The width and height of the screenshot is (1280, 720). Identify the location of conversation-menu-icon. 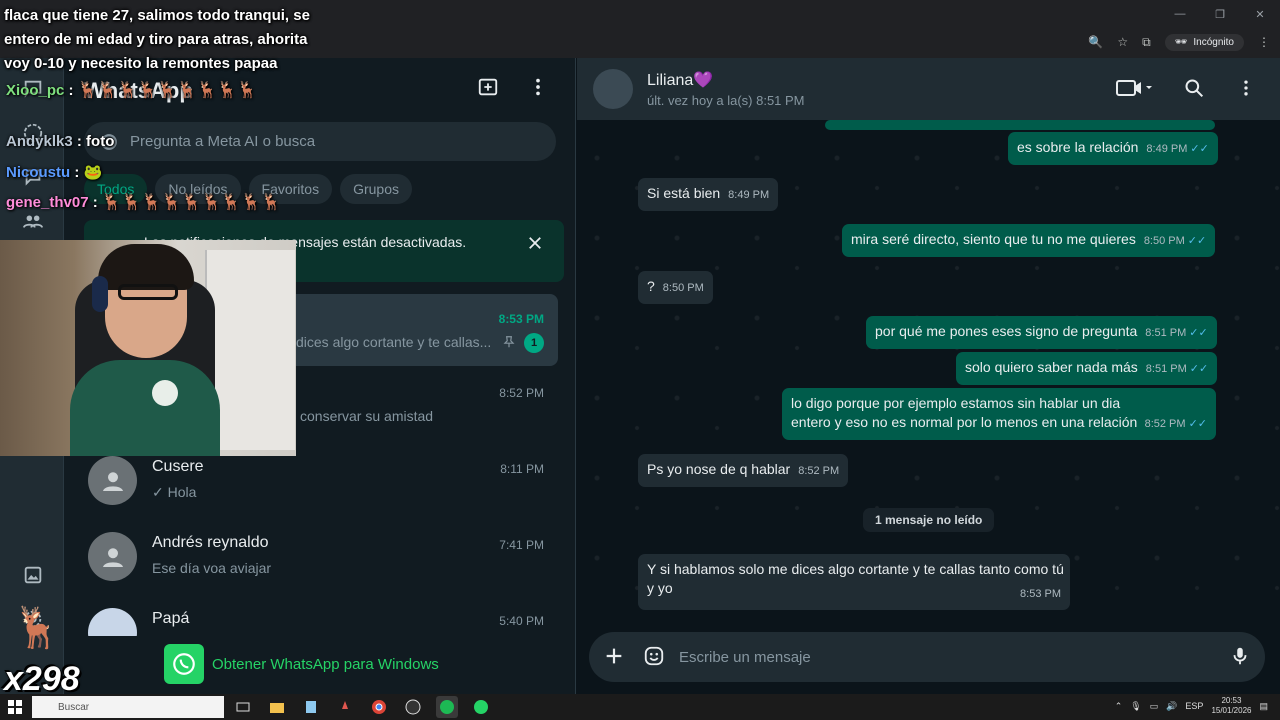
(1246, 90).